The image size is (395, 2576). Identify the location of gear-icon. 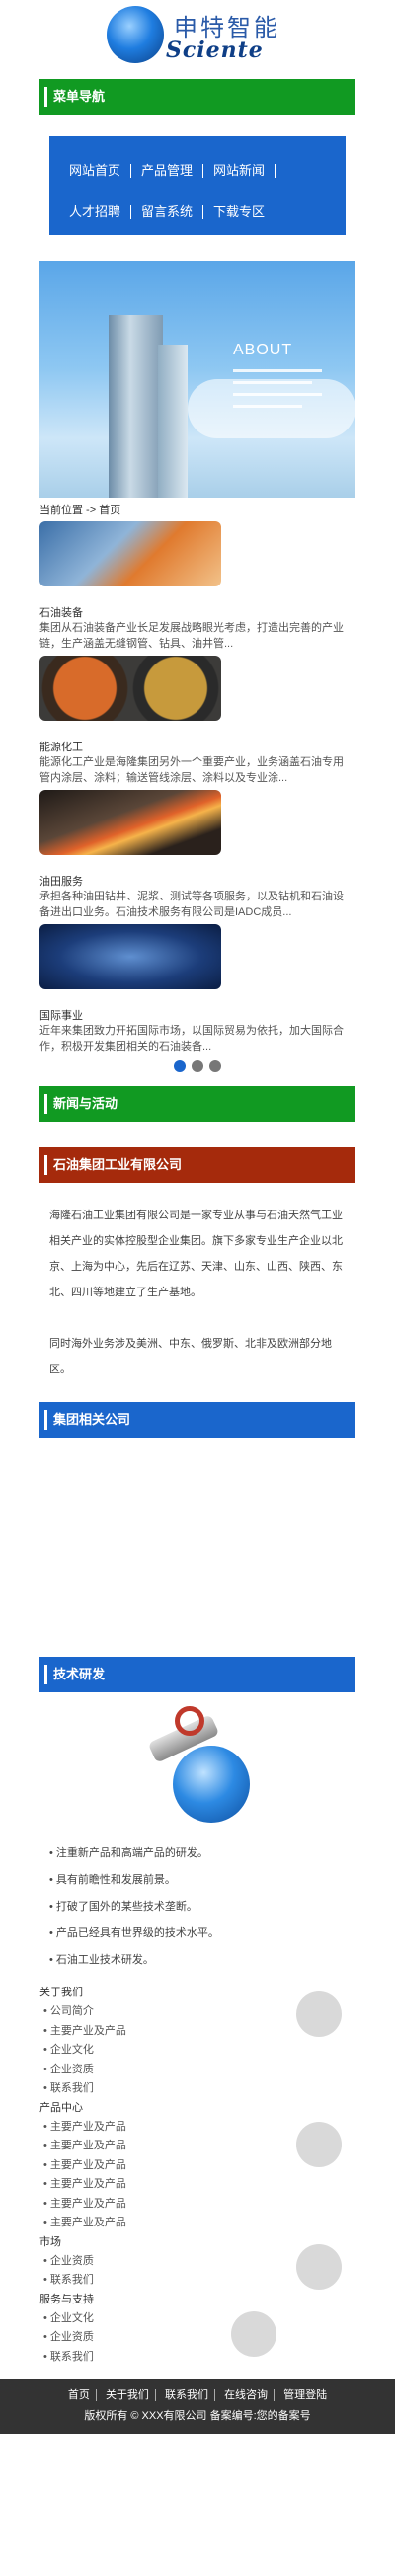
(319, 2144).